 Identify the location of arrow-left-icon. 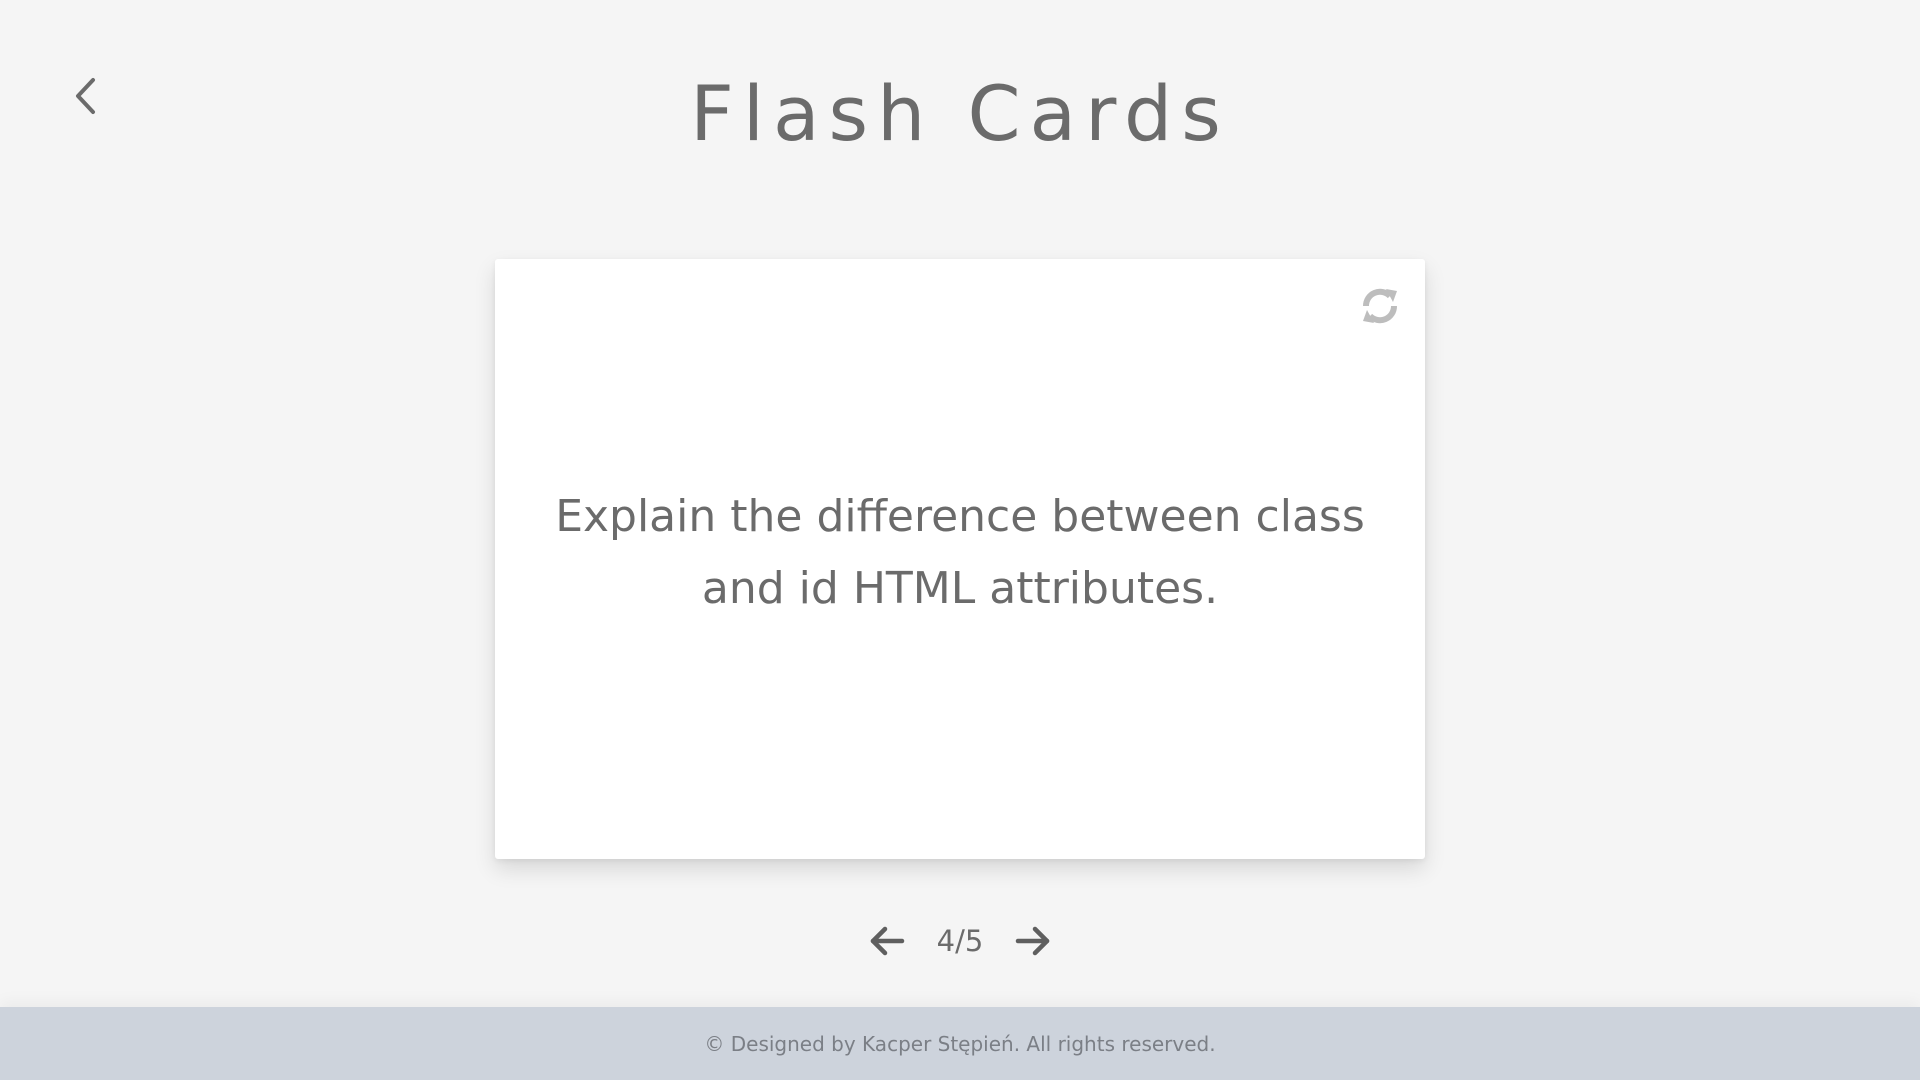
(887, 941).